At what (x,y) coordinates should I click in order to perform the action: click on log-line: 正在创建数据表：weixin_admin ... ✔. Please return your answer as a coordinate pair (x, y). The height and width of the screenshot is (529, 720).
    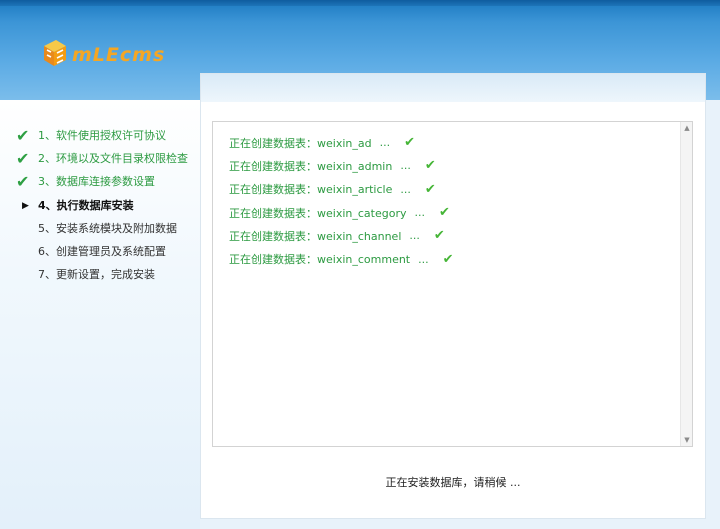
    Looking at the image, I should click on (341, 165).